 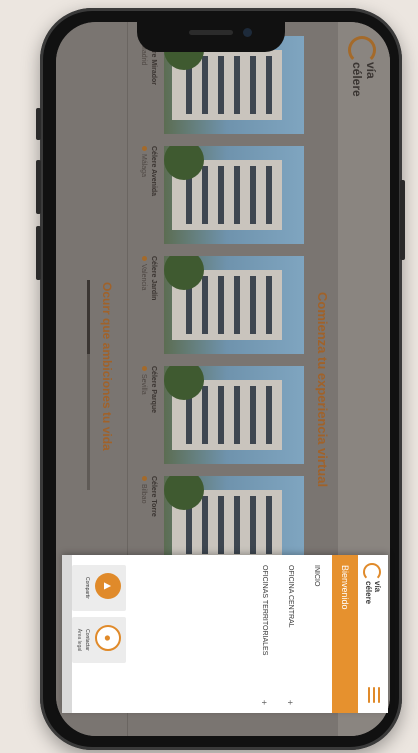 I want to click on menu-item-oficinas-territoriales: OFICINAS TERRITORIALES +, so click(x=264, y=634).